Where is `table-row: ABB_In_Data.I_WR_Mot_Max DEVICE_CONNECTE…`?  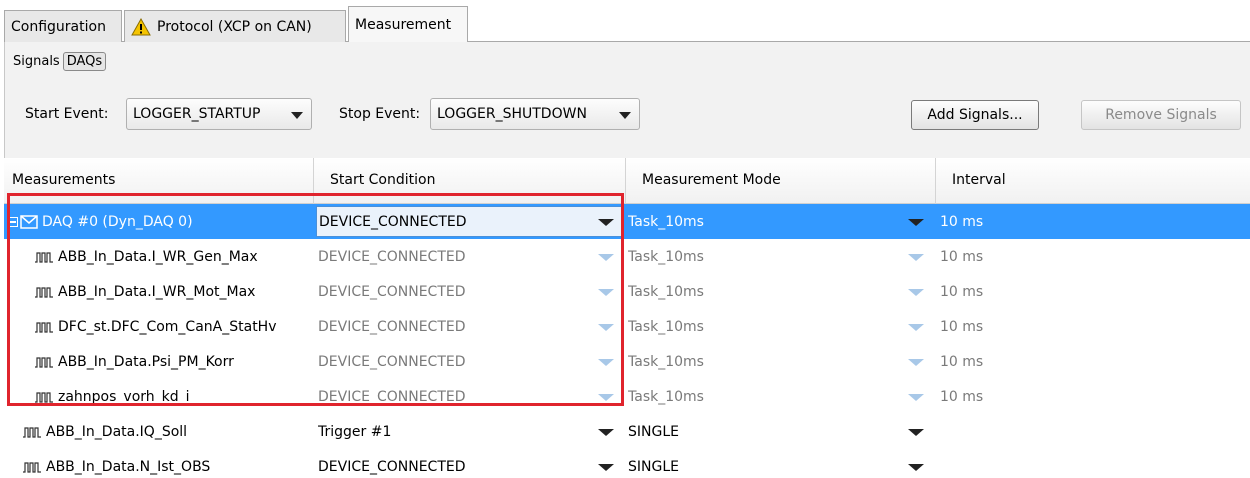 table-row: ABB_In_Data.I_WR_Mot_Max DEVICE_CONNECTE… is located at coordinates (627, 291).